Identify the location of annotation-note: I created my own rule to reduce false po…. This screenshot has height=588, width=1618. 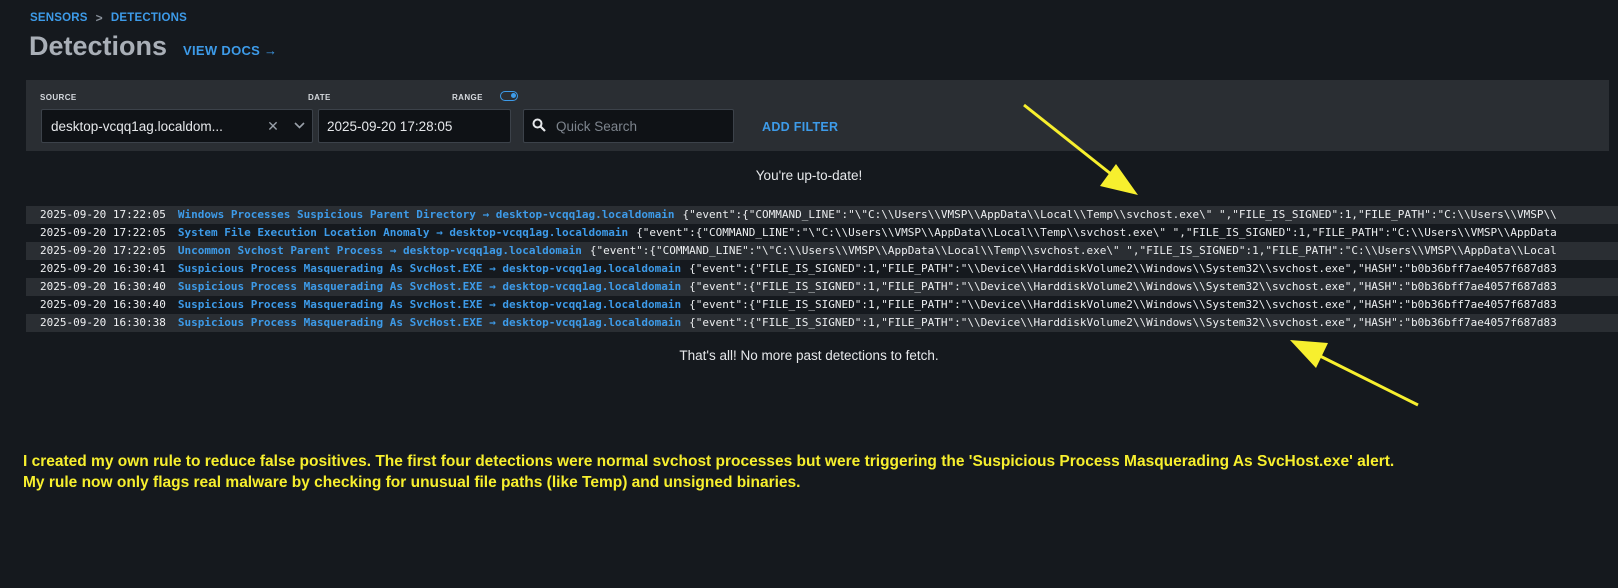
(803, 472).